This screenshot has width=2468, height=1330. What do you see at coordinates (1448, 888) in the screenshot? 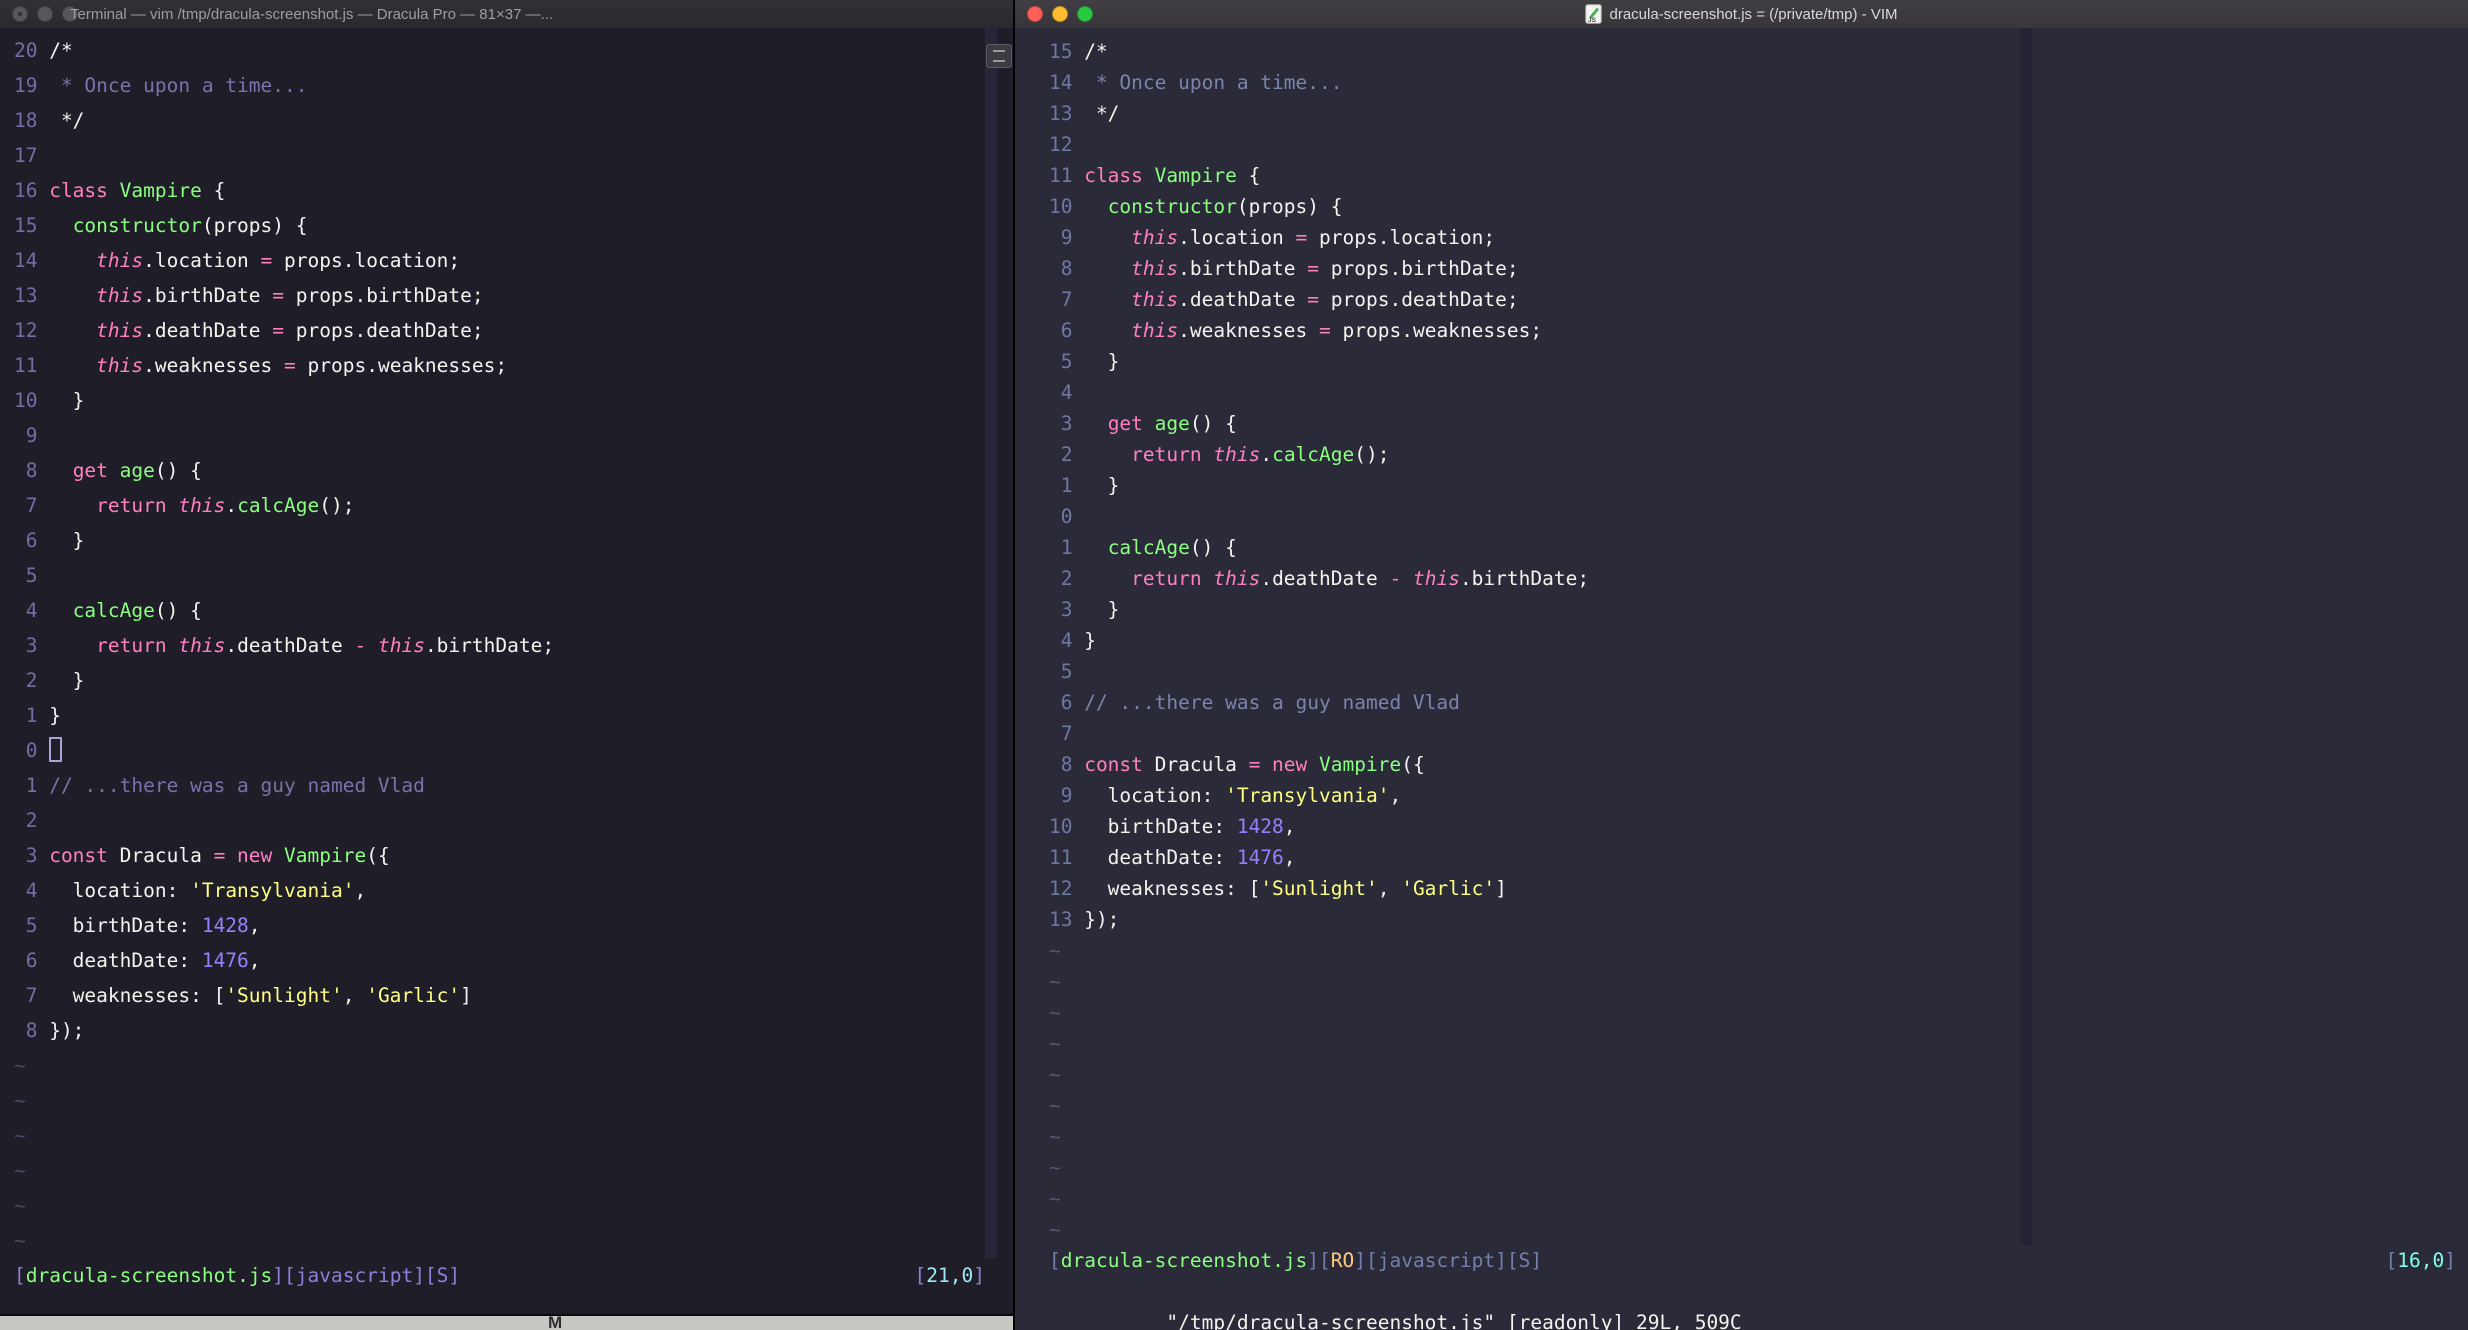
I see `code-token: 'Garlic'` at bounding box center [1448, 888].